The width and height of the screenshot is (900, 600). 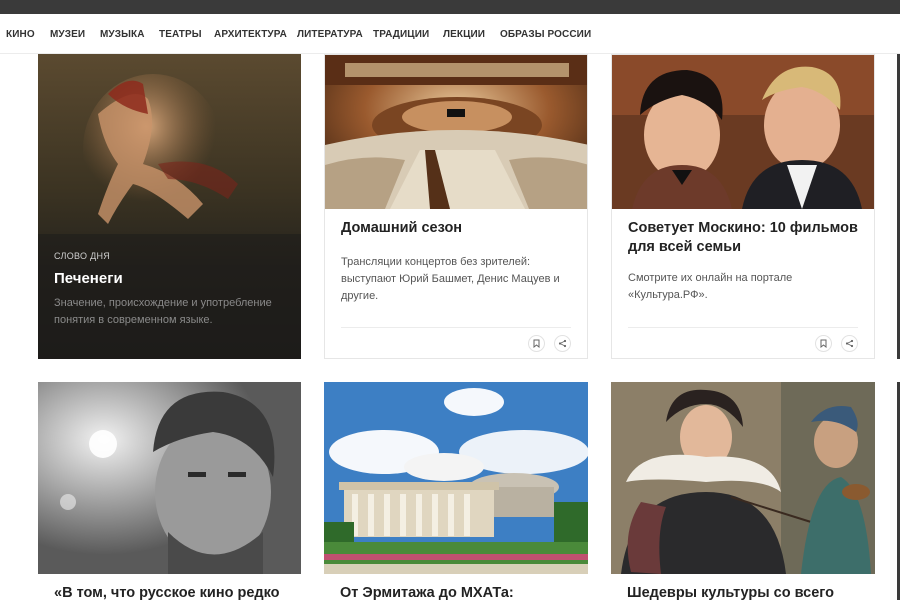 What do you see at coordinates (180, 34) in the screenshot?
I see `nav-item-theatres: Театры` at bounding box center [180, 34].